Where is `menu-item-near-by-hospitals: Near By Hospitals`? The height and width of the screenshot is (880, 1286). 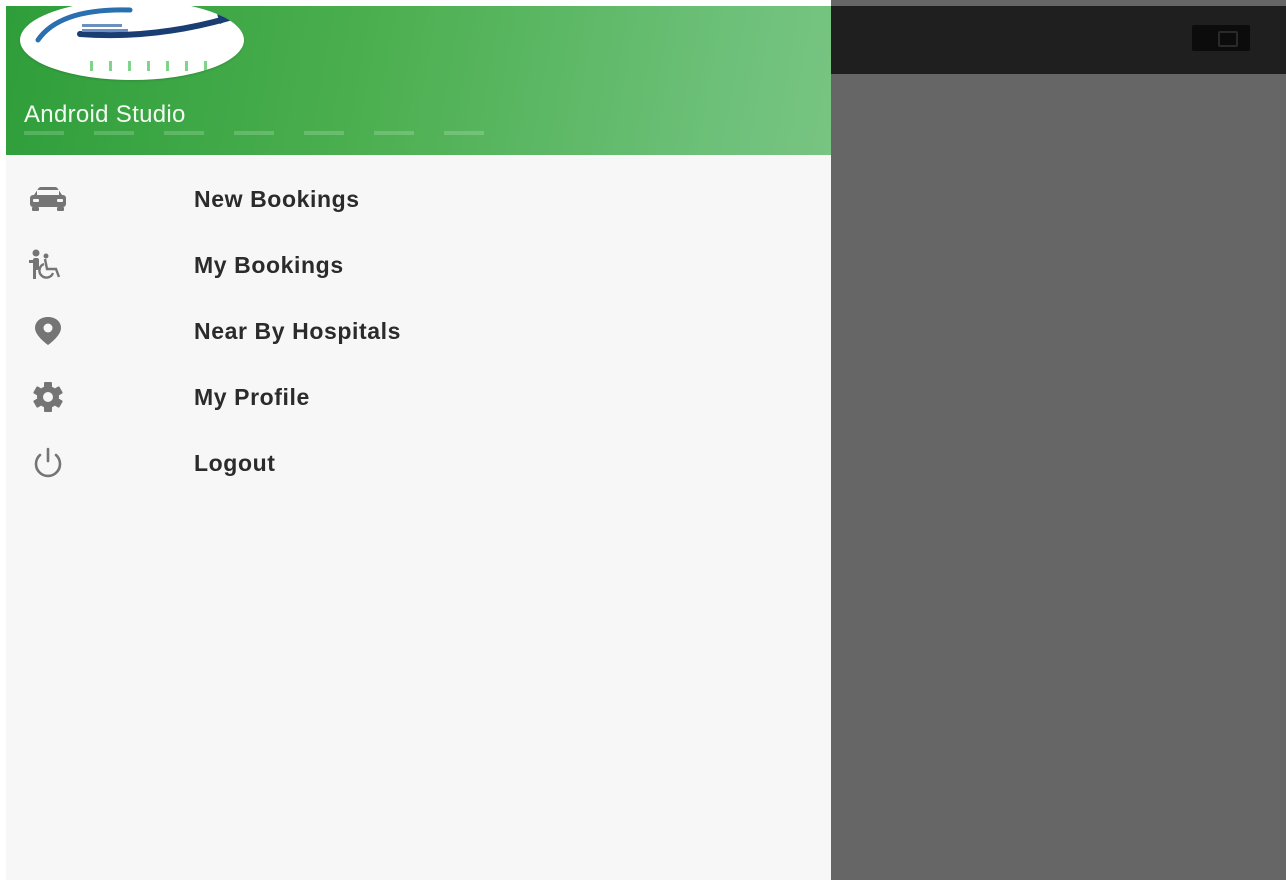 menu-item-near-by-hospitals: Near By Hospitals is located at coordinates (418, 331).